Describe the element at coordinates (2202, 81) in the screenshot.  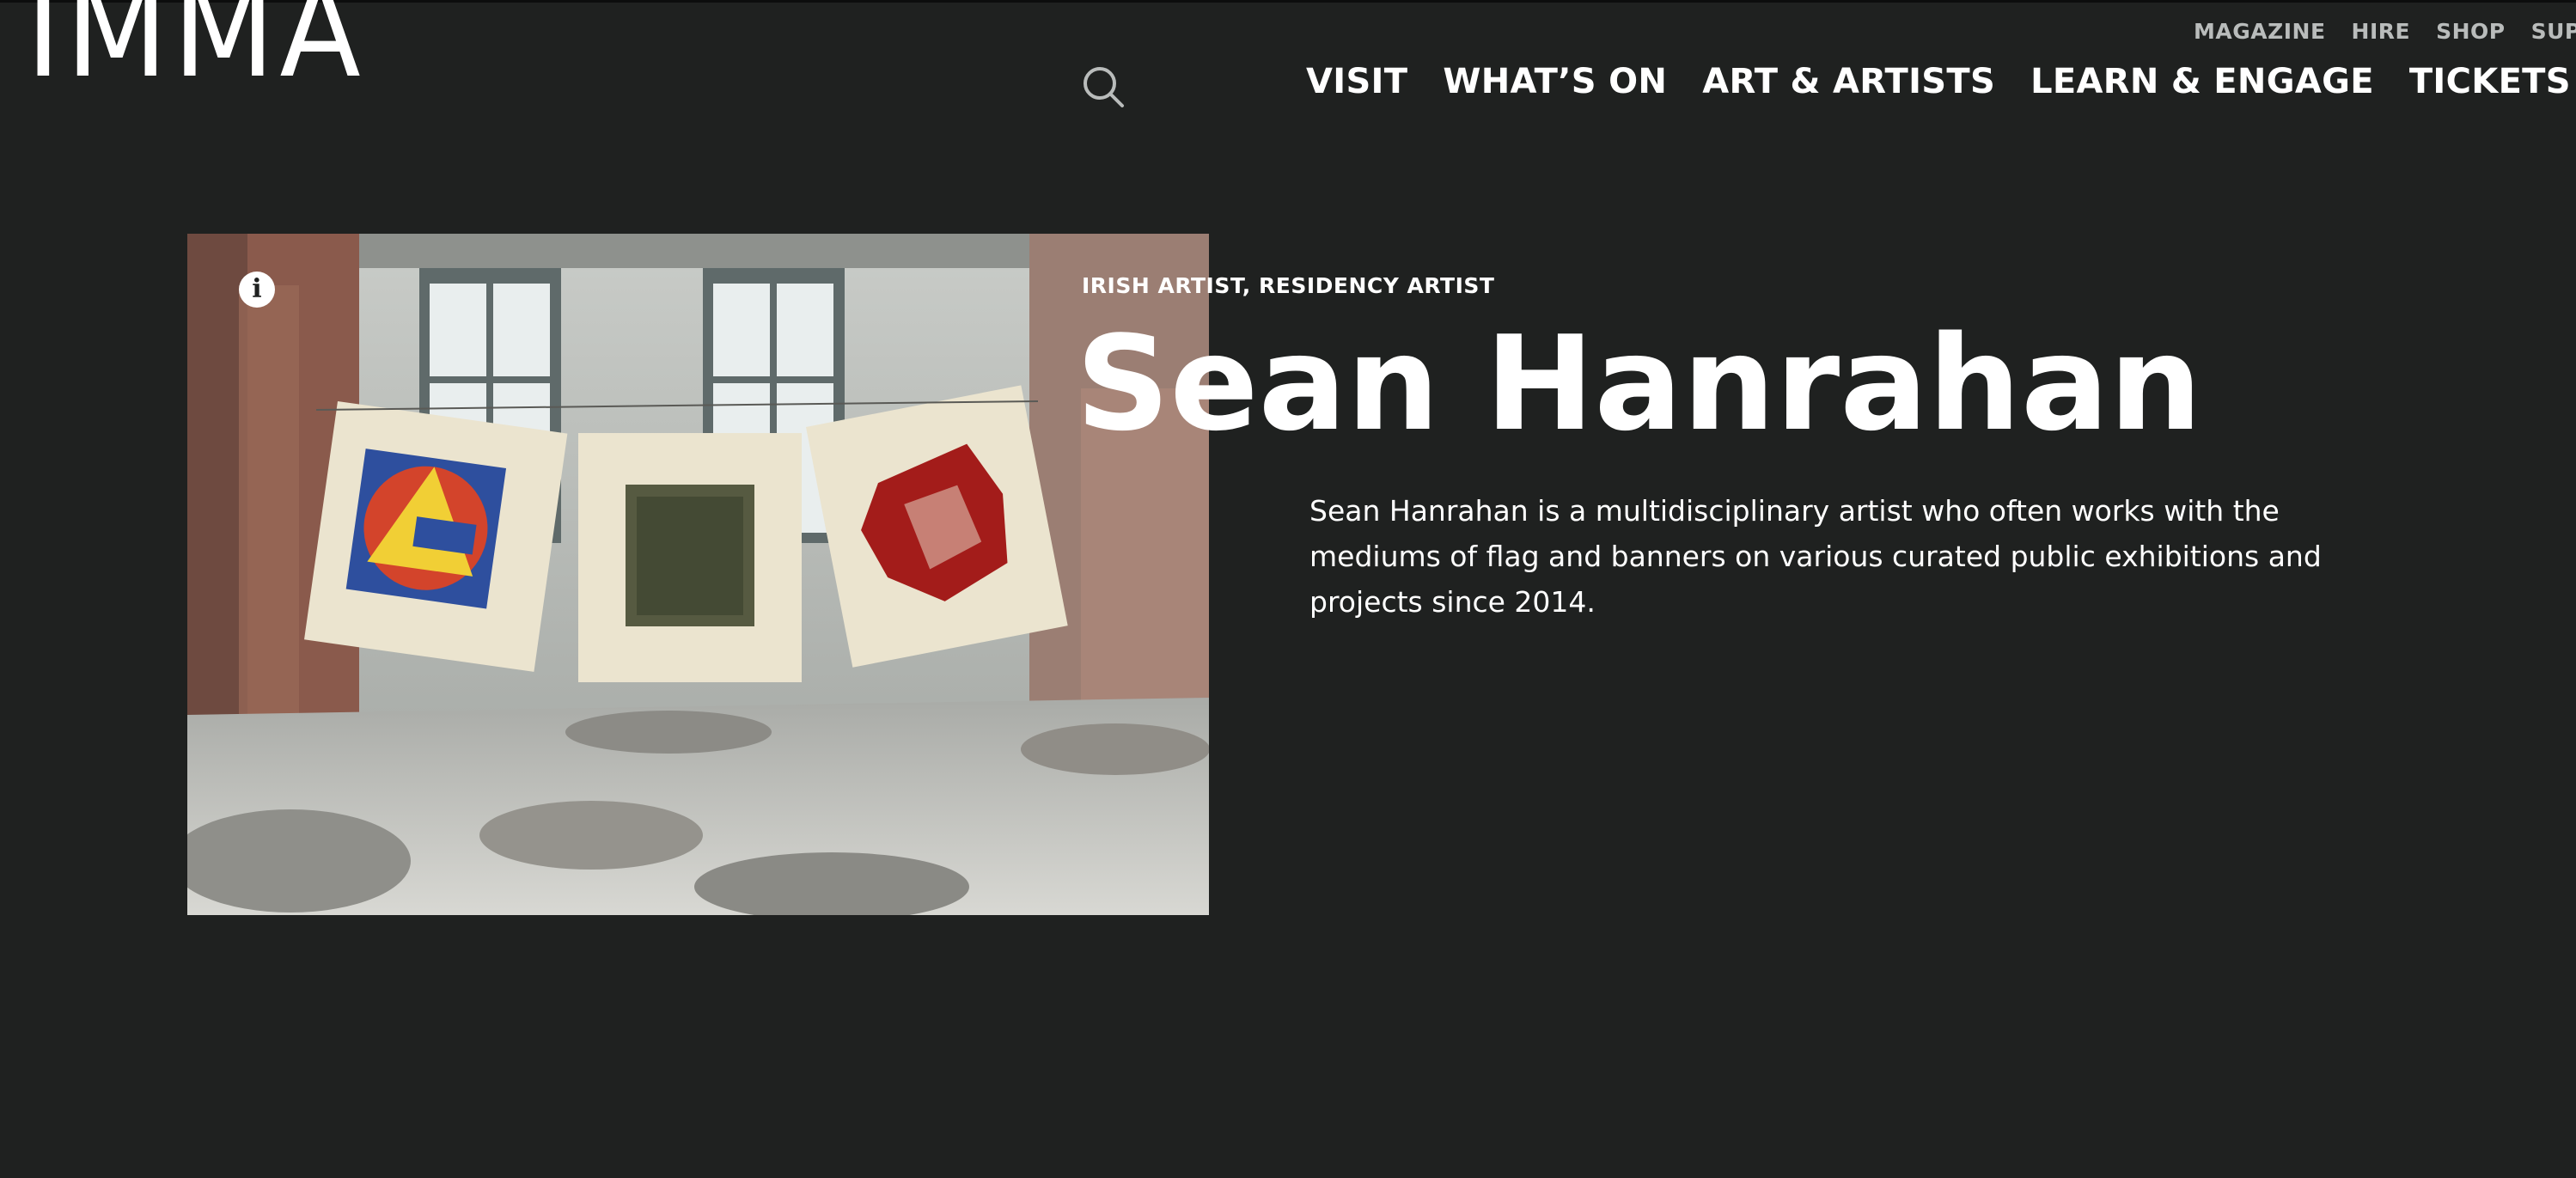
I see `nav-learn-engage: LEARN & ENGAGE` at that location.